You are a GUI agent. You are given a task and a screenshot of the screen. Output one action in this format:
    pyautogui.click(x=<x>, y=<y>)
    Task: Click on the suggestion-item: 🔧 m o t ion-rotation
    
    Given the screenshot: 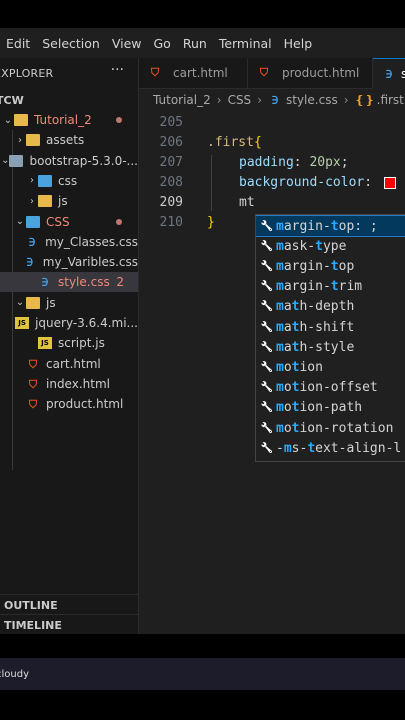 What is the action you would take?
    pyautogui.click(x=330, y=428)
    